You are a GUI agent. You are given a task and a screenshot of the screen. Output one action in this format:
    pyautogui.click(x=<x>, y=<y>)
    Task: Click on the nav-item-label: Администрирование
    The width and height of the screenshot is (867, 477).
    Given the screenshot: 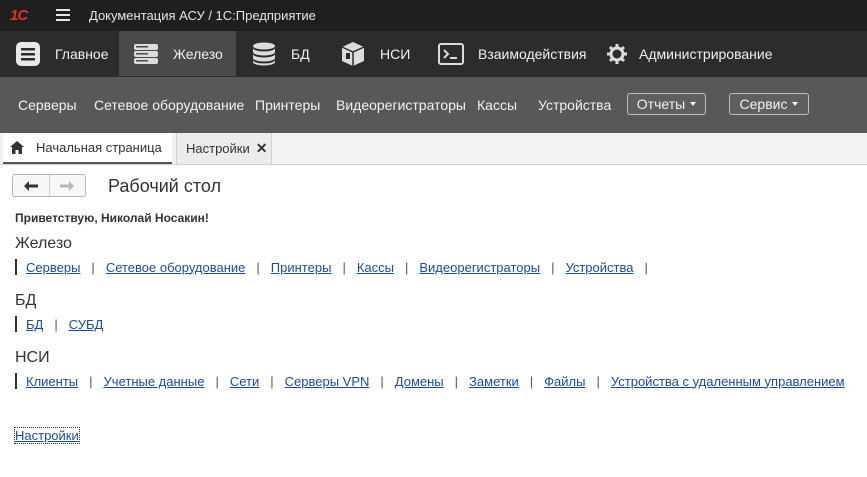 What is the action you would take?
    pyautogui.click(x=706, y=53)
    